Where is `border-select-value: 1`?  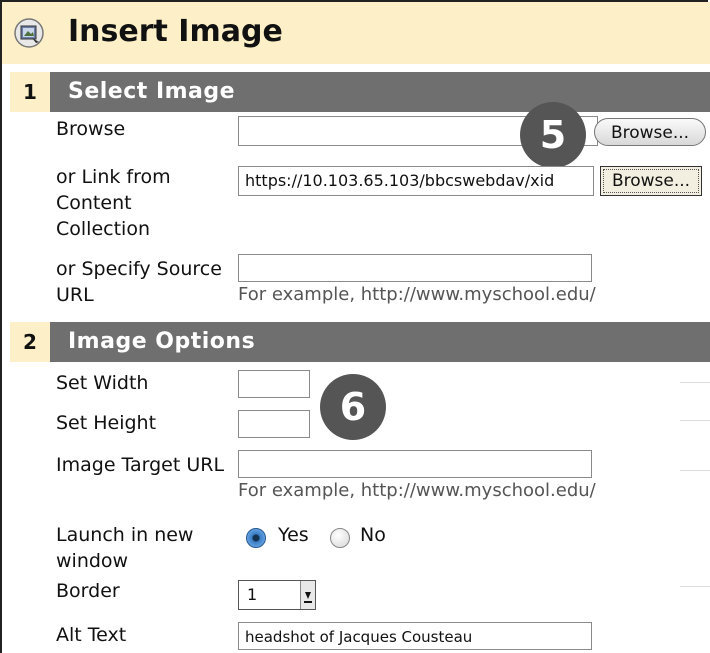
border-select-value: 1 is located at coordinates (252, 594).